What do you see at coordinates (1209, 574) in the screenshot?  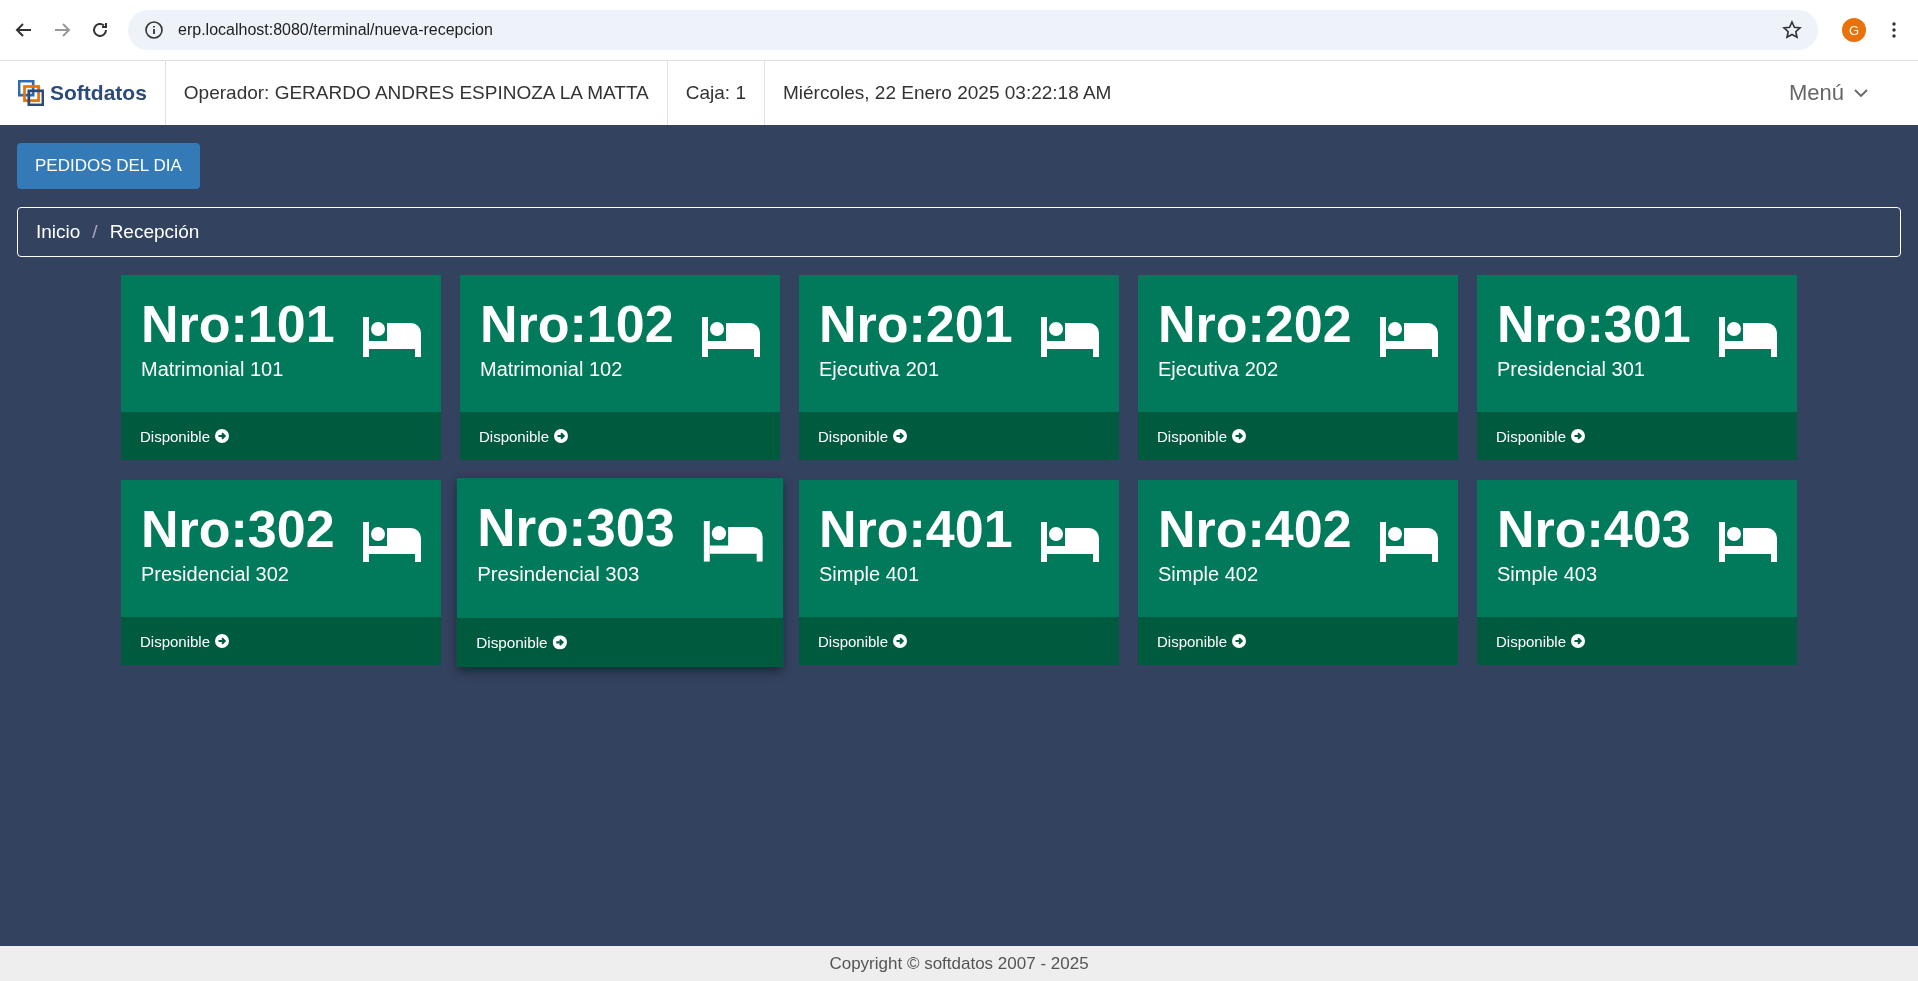 I see `room-name: Simple 402` at bounding box center [1209, 574].